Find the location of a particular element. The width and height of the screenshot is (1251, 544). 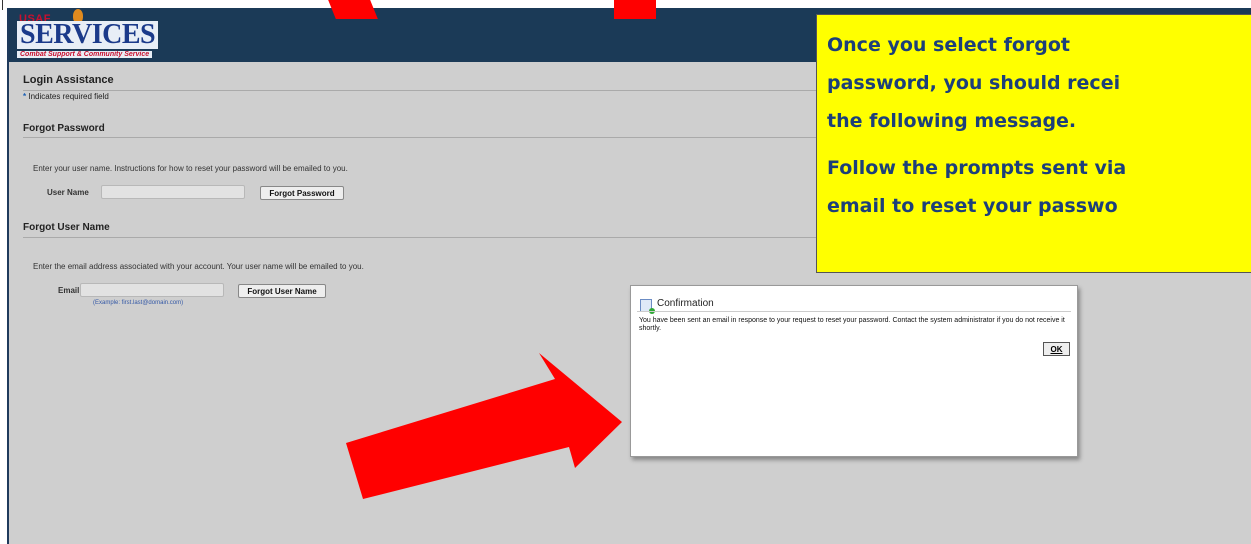

red-arrow-icon is located at coordinates (484, 426).